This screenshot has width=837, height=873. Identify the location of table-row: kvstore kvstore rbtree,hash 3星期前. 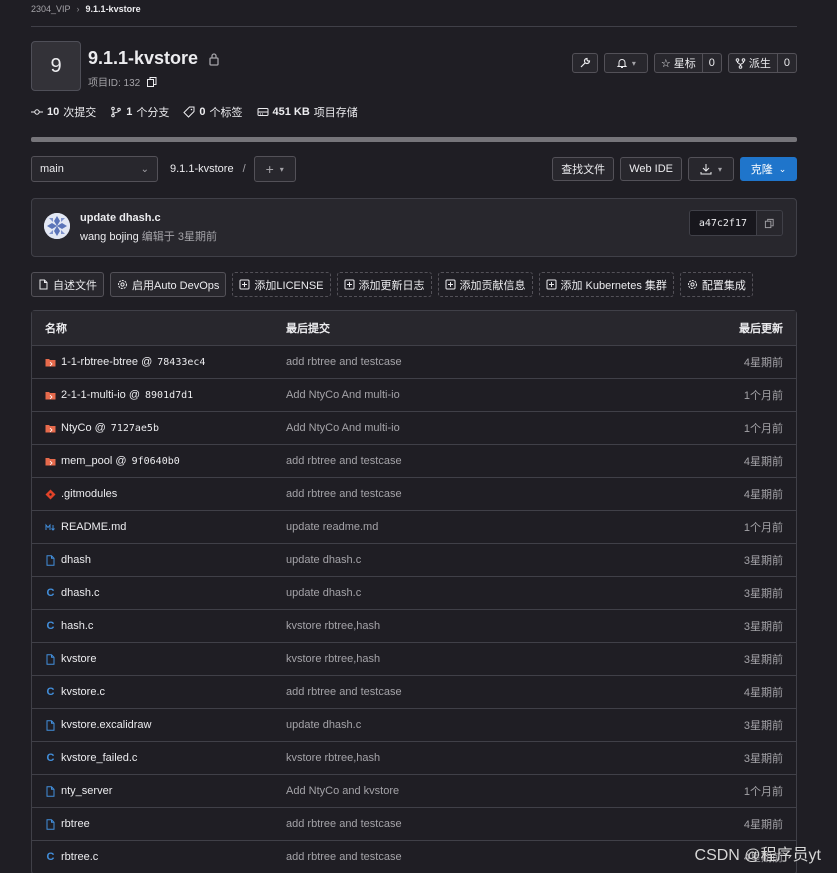
(414, 659).